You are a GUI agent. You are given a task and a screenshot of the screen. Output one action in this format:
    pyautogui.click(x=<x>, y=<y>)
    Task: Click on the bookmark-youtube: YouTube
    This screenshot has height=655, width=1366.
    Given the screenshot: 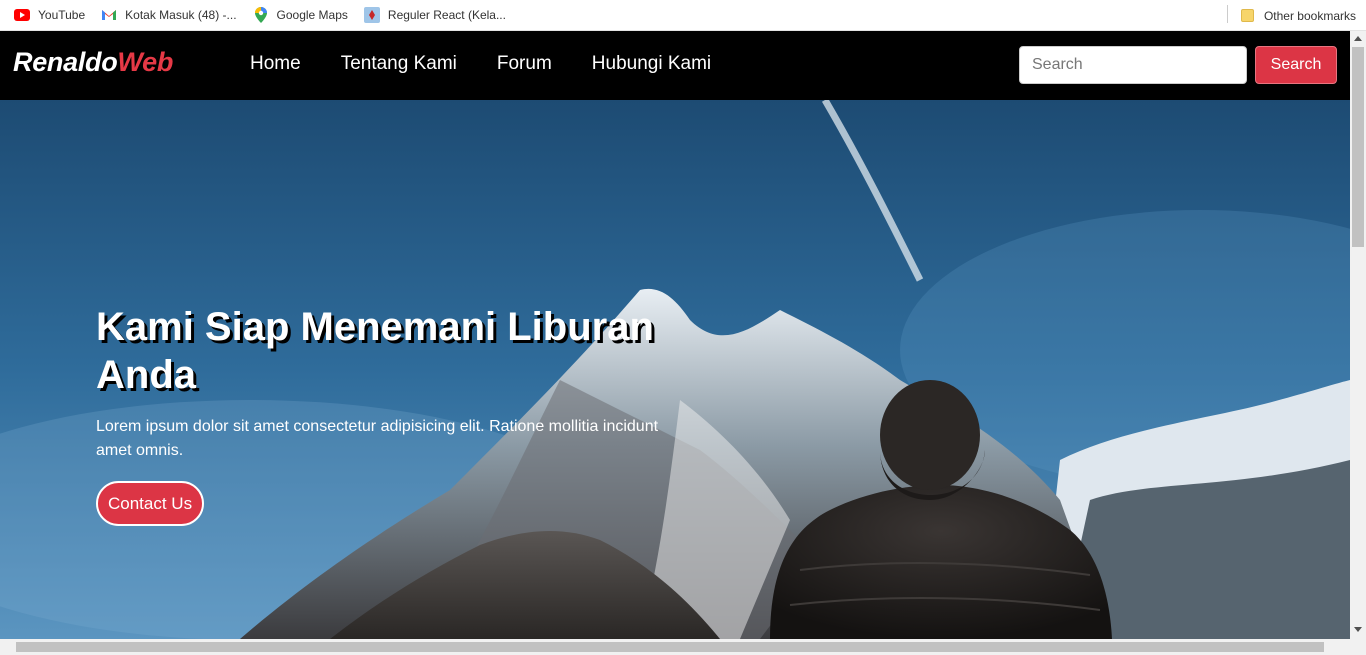 What is the action you would take?
    pyautogui.click(x=49, y=15)
    